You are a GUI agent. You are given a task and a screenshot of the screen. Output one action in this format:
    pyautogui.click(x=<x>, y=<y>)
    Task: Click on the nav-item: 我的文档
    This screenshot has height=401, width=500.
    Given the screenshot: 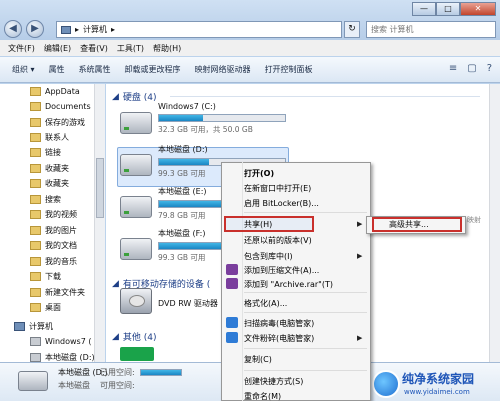 What is the action you would take?
    pyautogui.click(x=53, y=245)
    